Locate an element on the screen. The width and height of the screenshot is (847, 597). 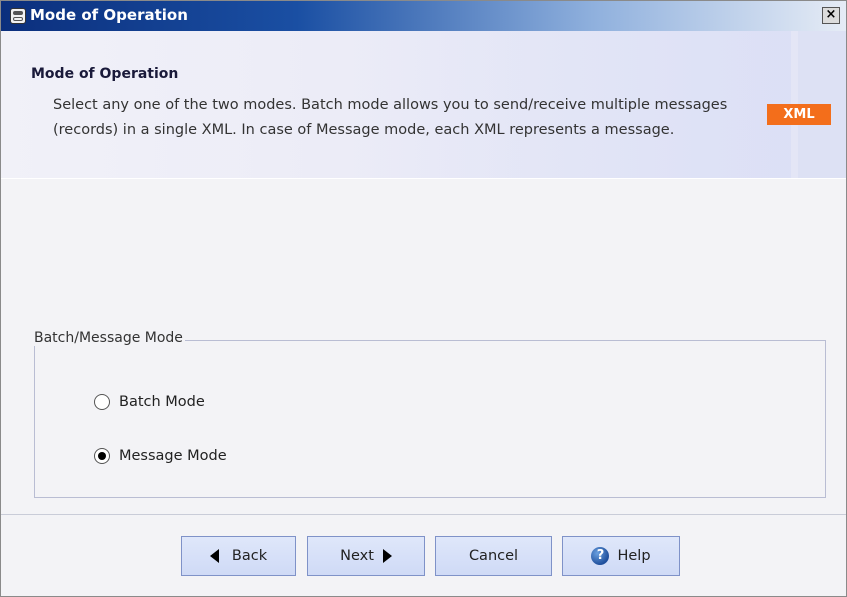
cancel-button-label: Cancel is located at coordinates (493, 556).